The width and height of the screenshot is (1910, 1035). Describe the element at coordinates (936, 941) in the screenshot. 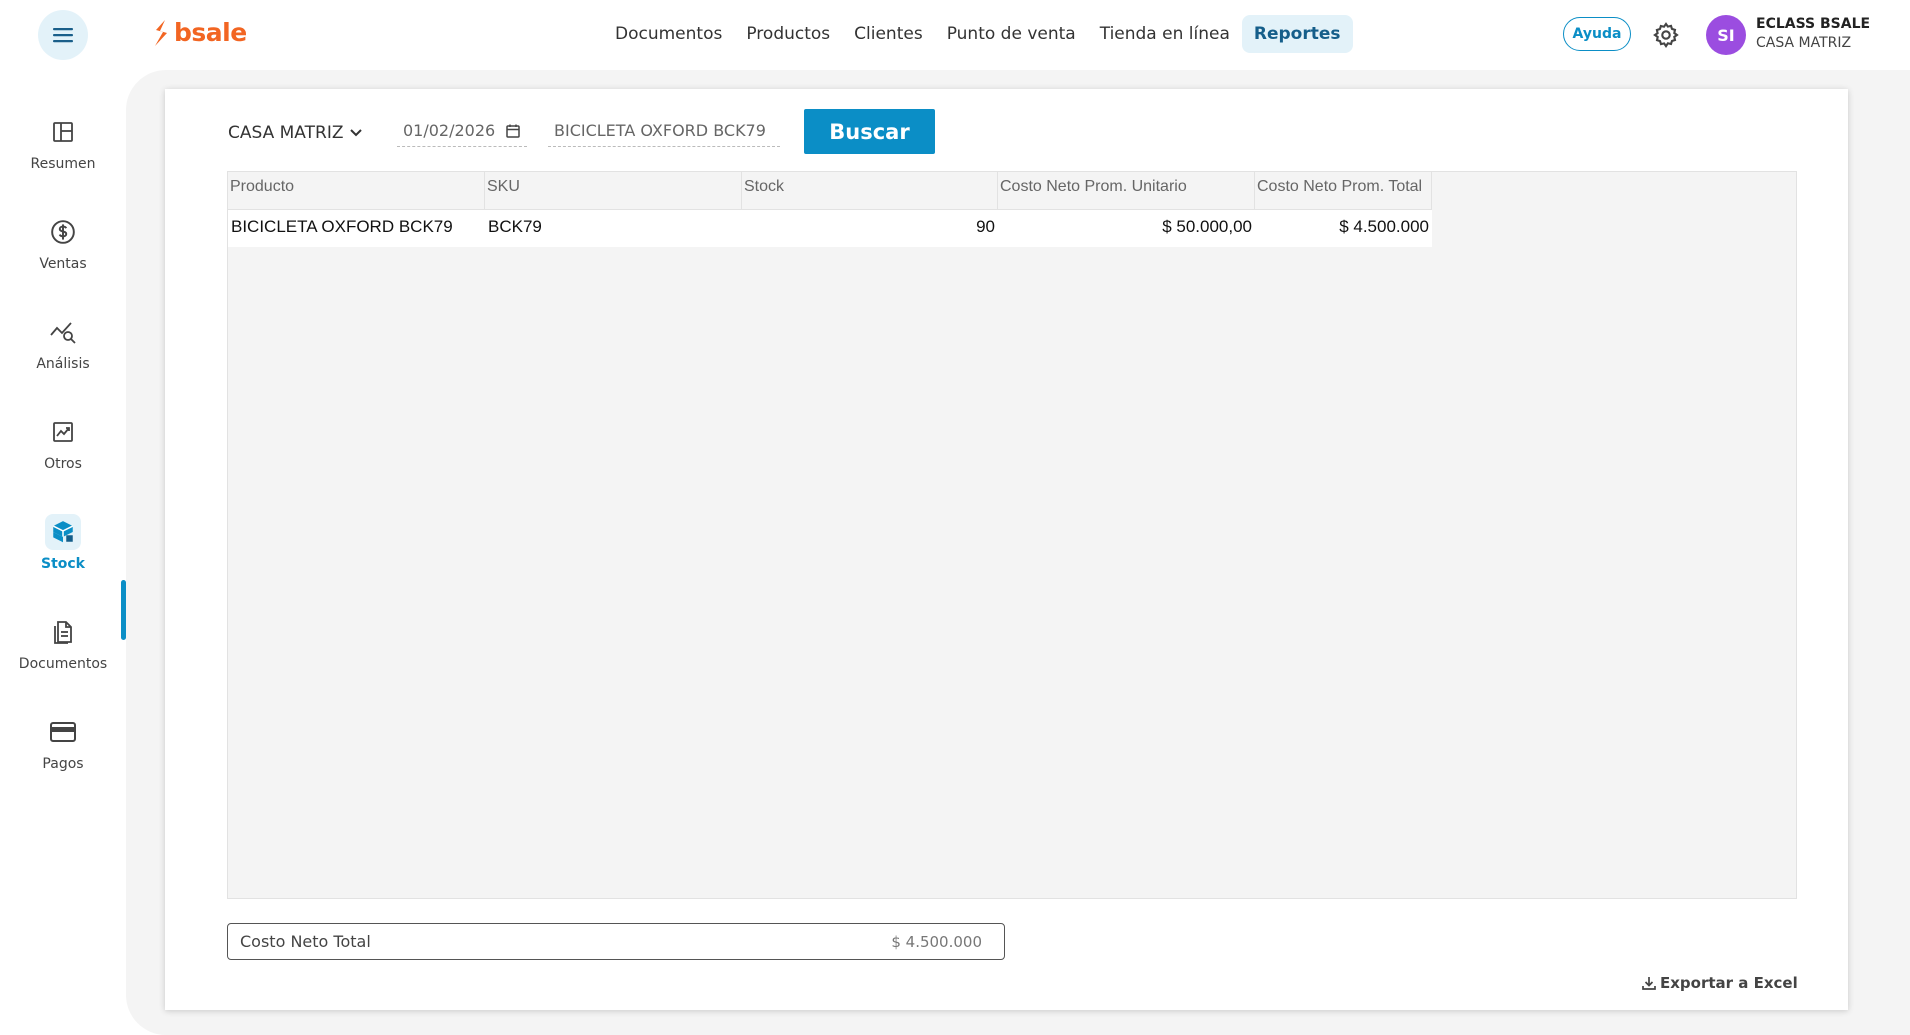

I see `total-value: $ 4.500.000` at that location.